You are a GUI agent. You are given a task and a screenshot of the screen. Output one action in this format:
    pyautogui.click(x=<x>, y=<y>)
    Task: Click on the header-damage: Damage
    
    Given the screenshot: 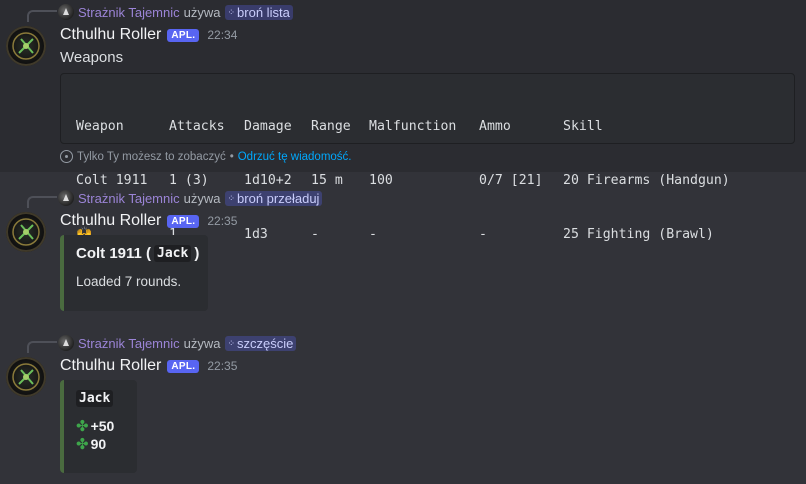 What is the action you would take?
    pyautogui.click(x=268, y=126)
    